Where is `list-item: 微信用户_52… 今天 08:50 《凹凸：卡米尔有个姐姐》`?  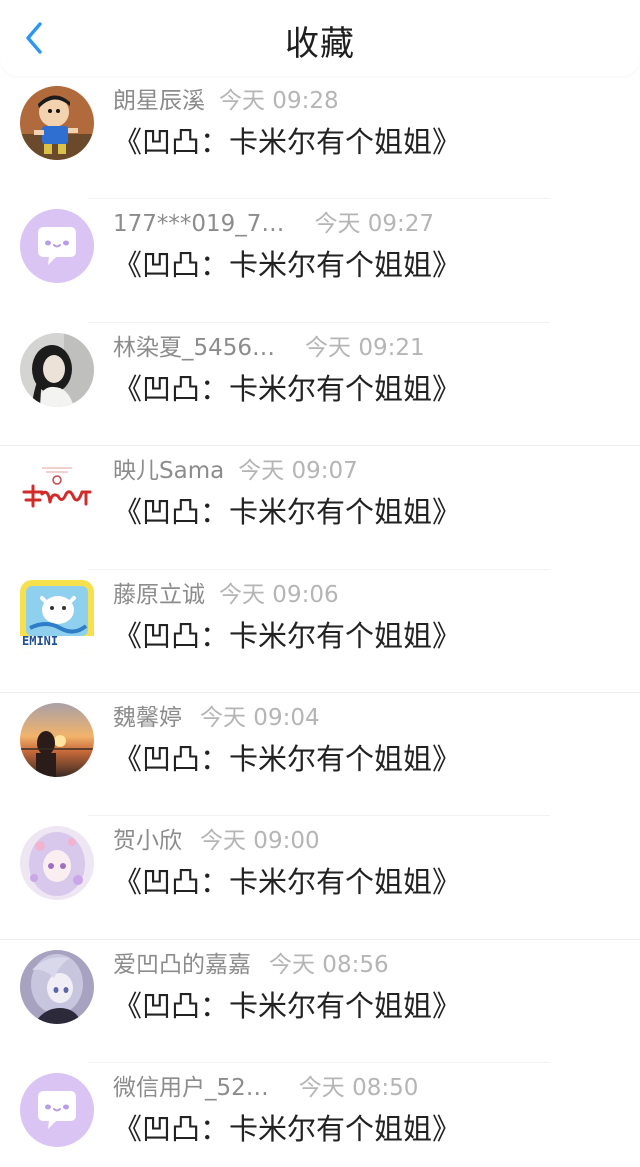
list-item: 微信用户_52… 今天 08:50 《凹凸：卡米尔有个姐姐》 is located at coordinates (320, 1115).